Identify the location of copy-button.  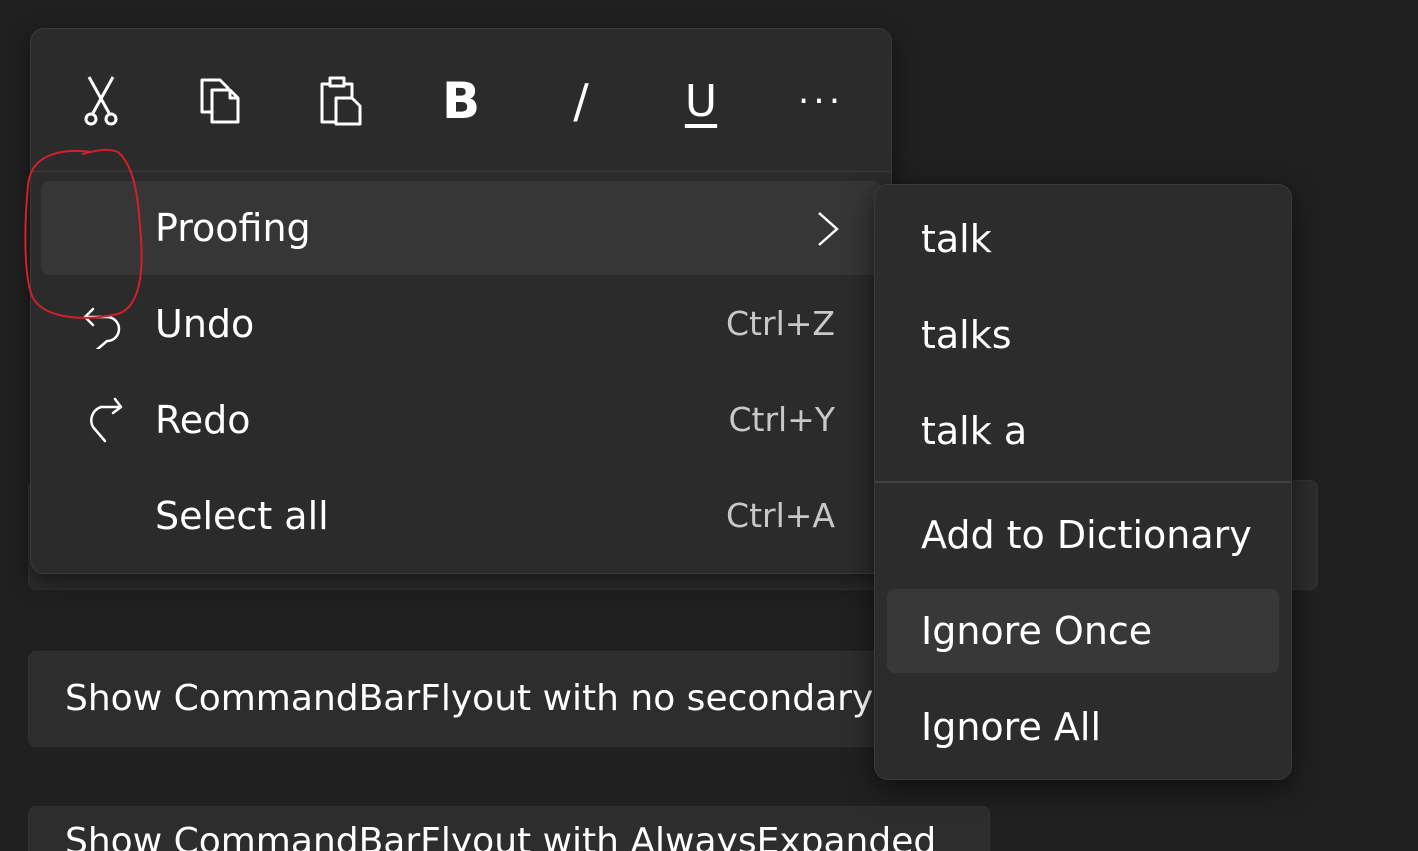
(221, 101).